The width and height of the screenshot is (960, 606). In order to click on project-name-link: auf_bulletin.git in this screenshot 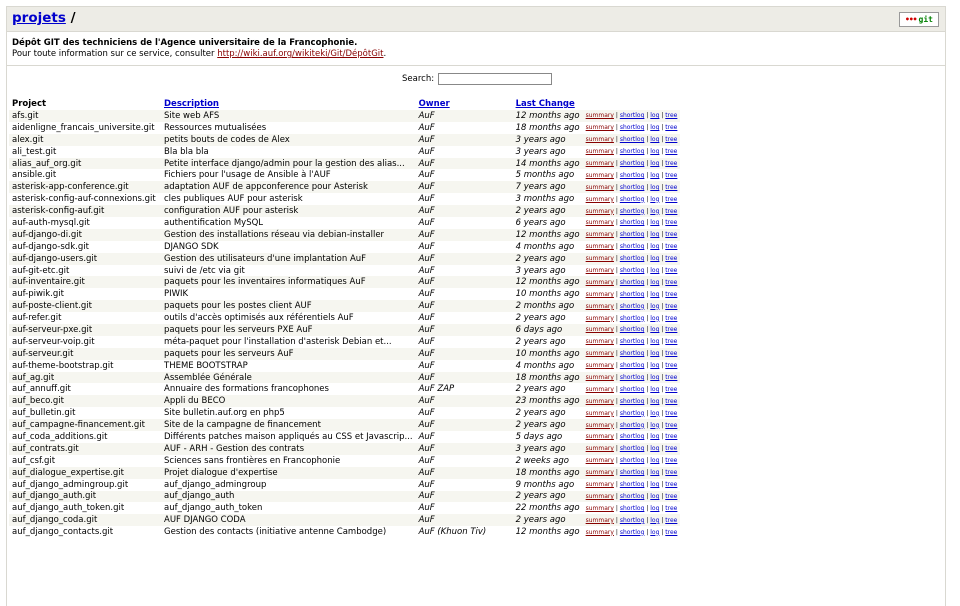, I will do `click(85, 413)`.